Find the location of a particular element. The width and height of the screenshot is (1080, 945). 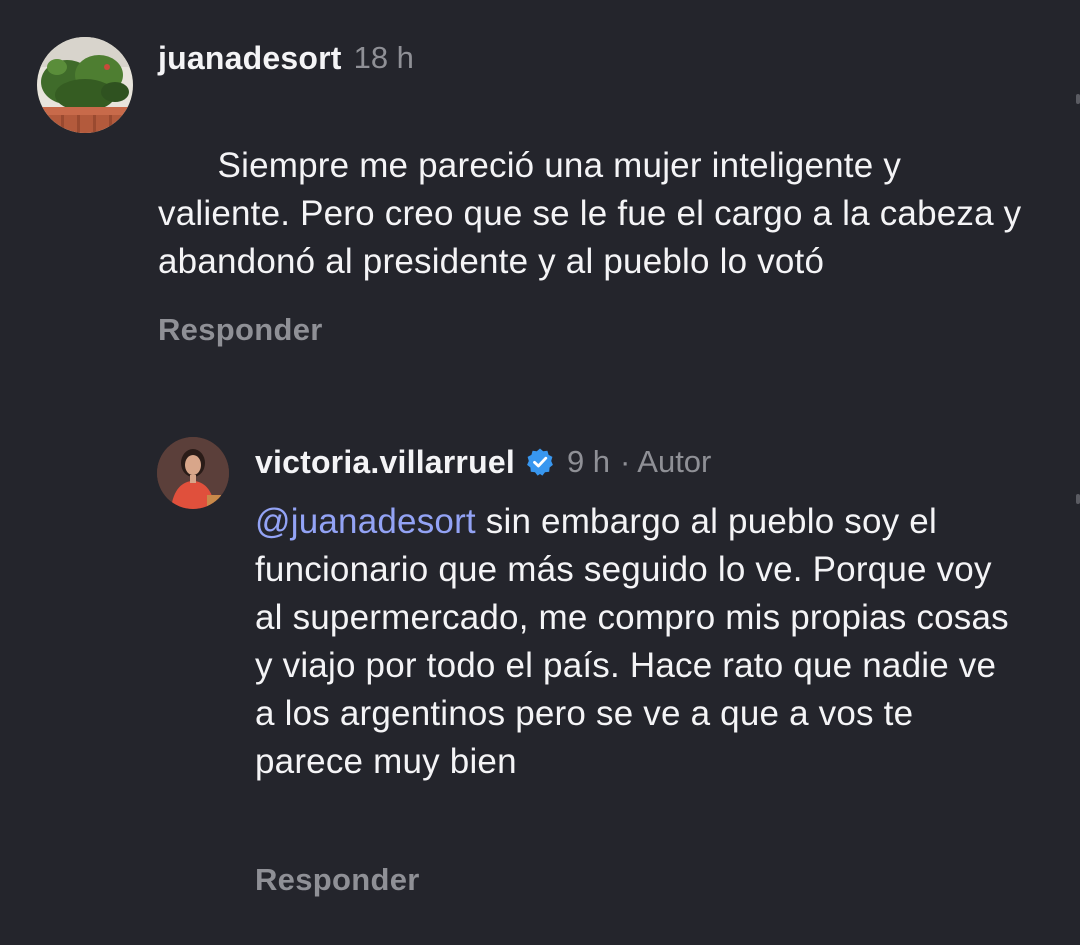

avatar-juanadesort is located at coordinates (85, 85).